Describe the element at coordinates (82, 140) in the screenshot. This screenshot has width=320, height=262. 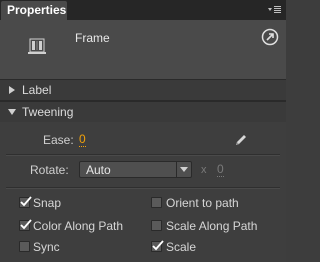
I see `ease-value: 0` at that location.